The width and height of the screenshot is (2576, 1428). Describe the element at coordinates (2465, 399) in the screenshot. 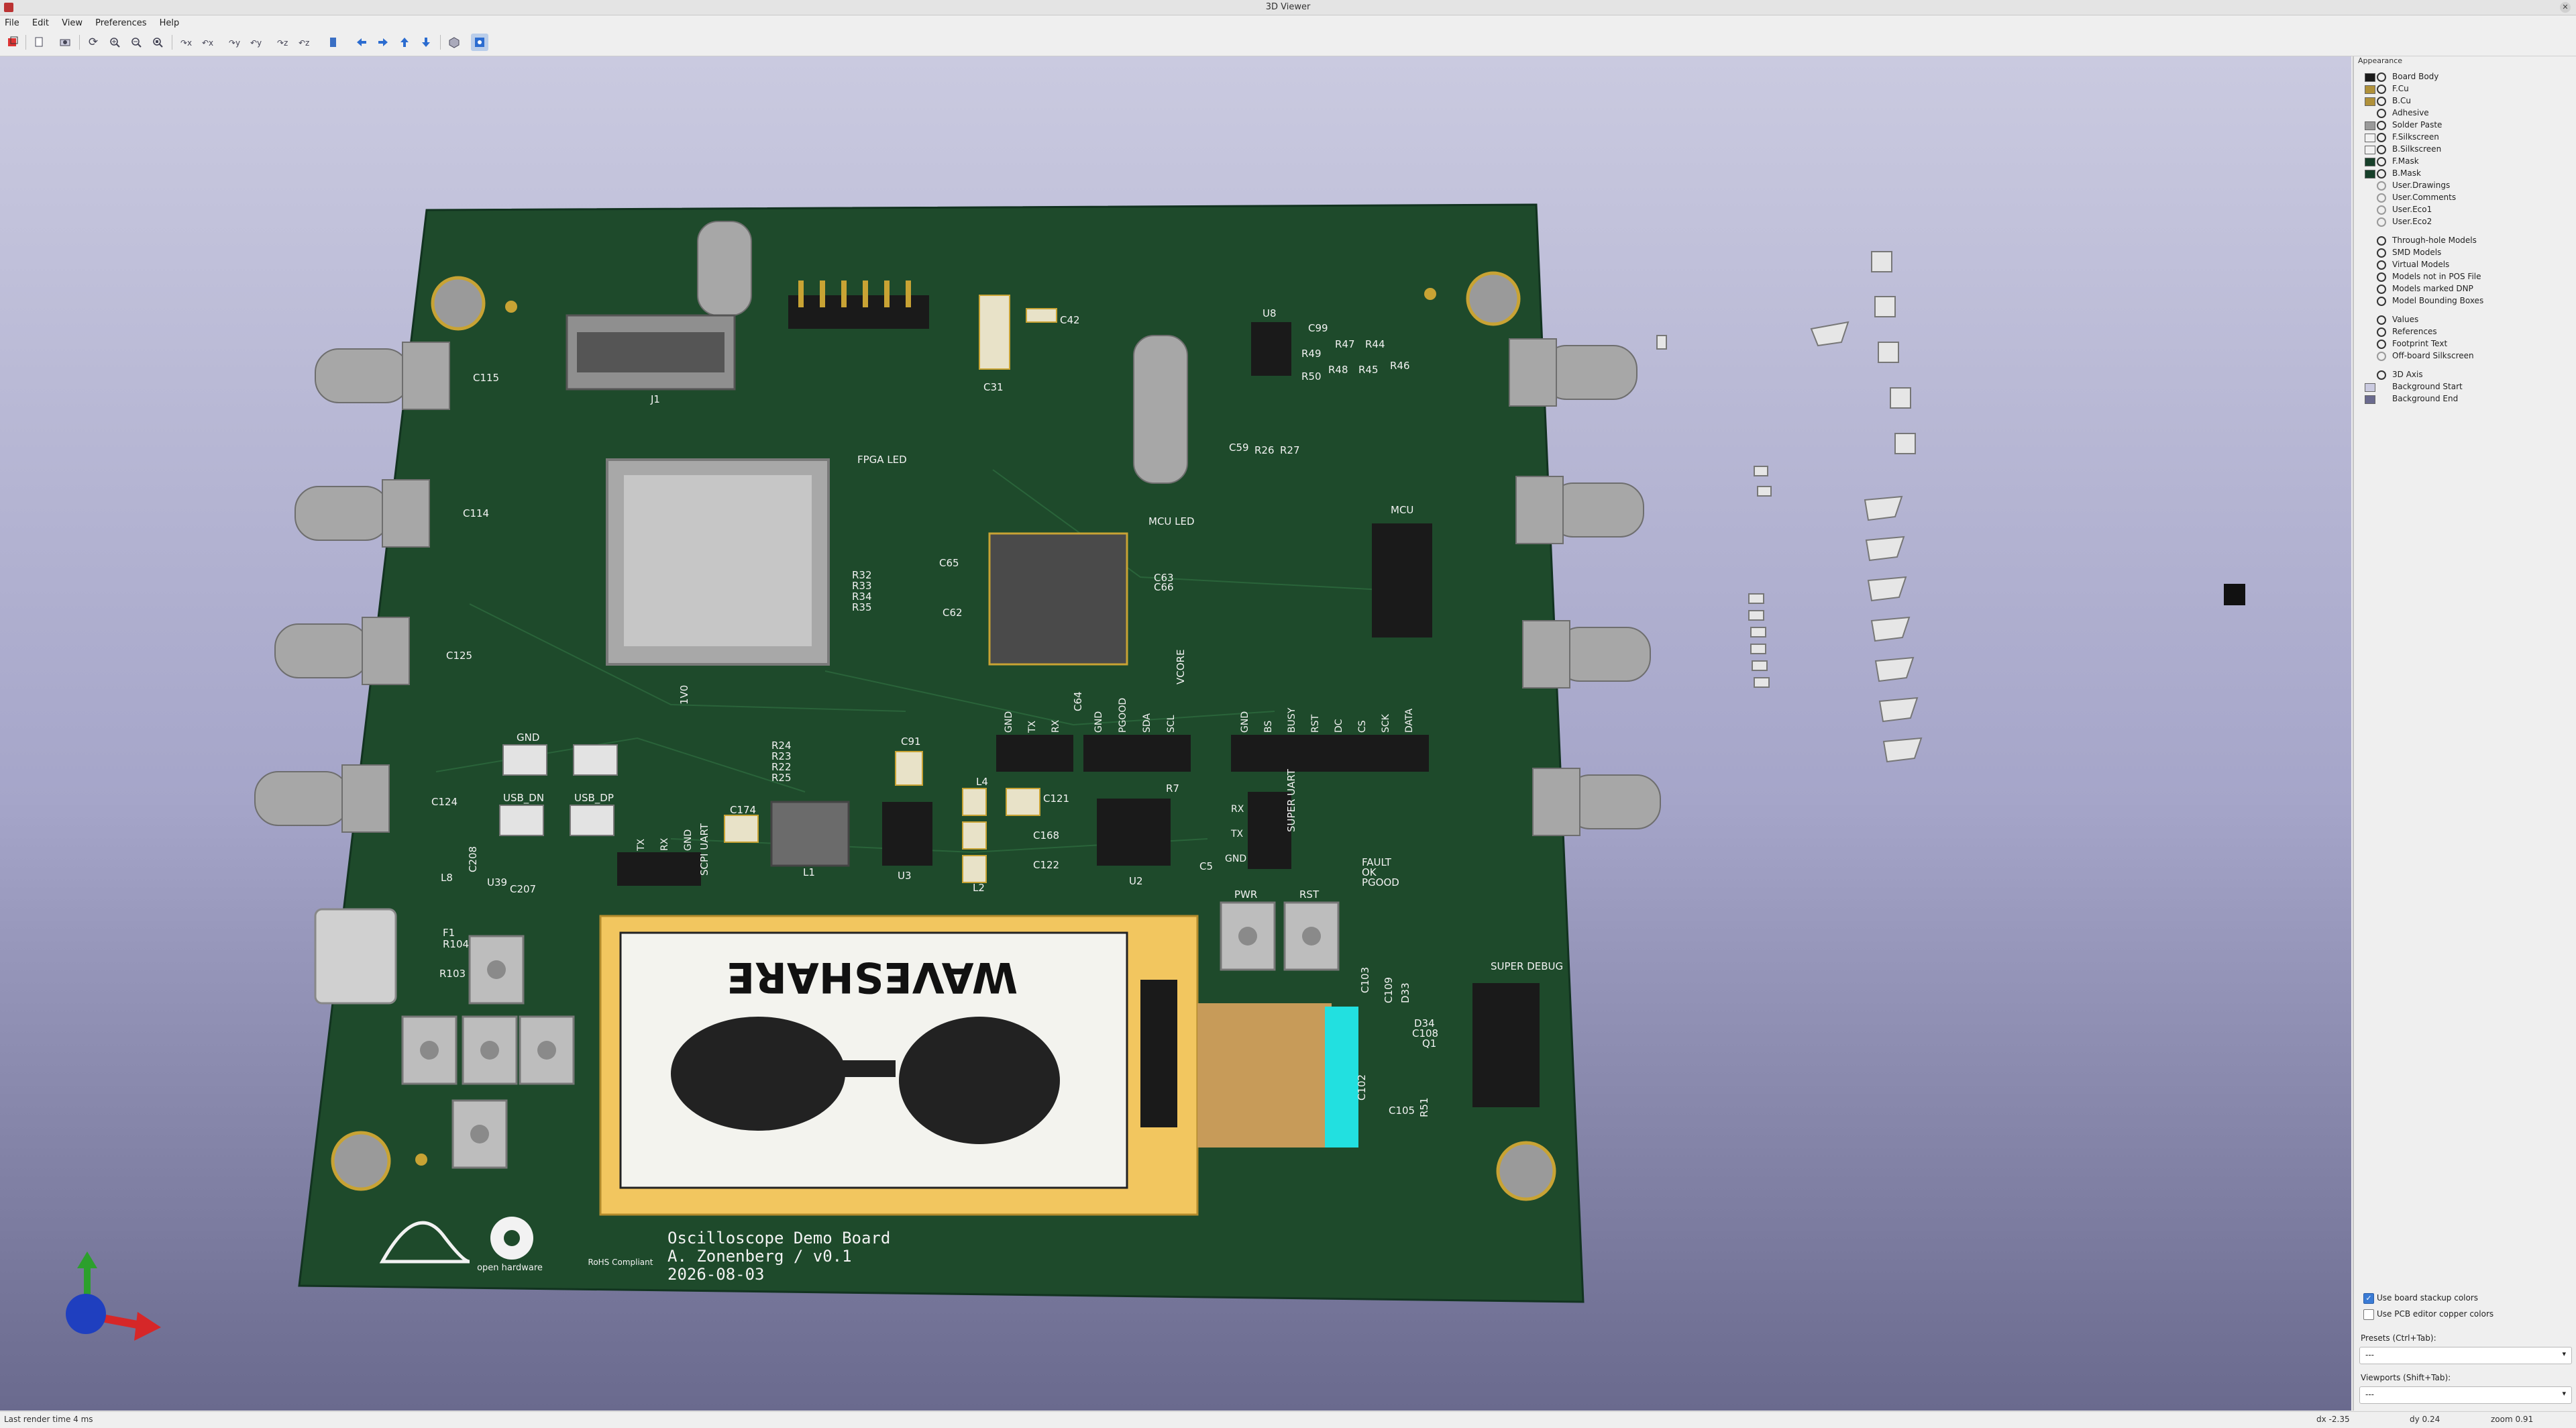

I see `other-row: Background End` at that location.